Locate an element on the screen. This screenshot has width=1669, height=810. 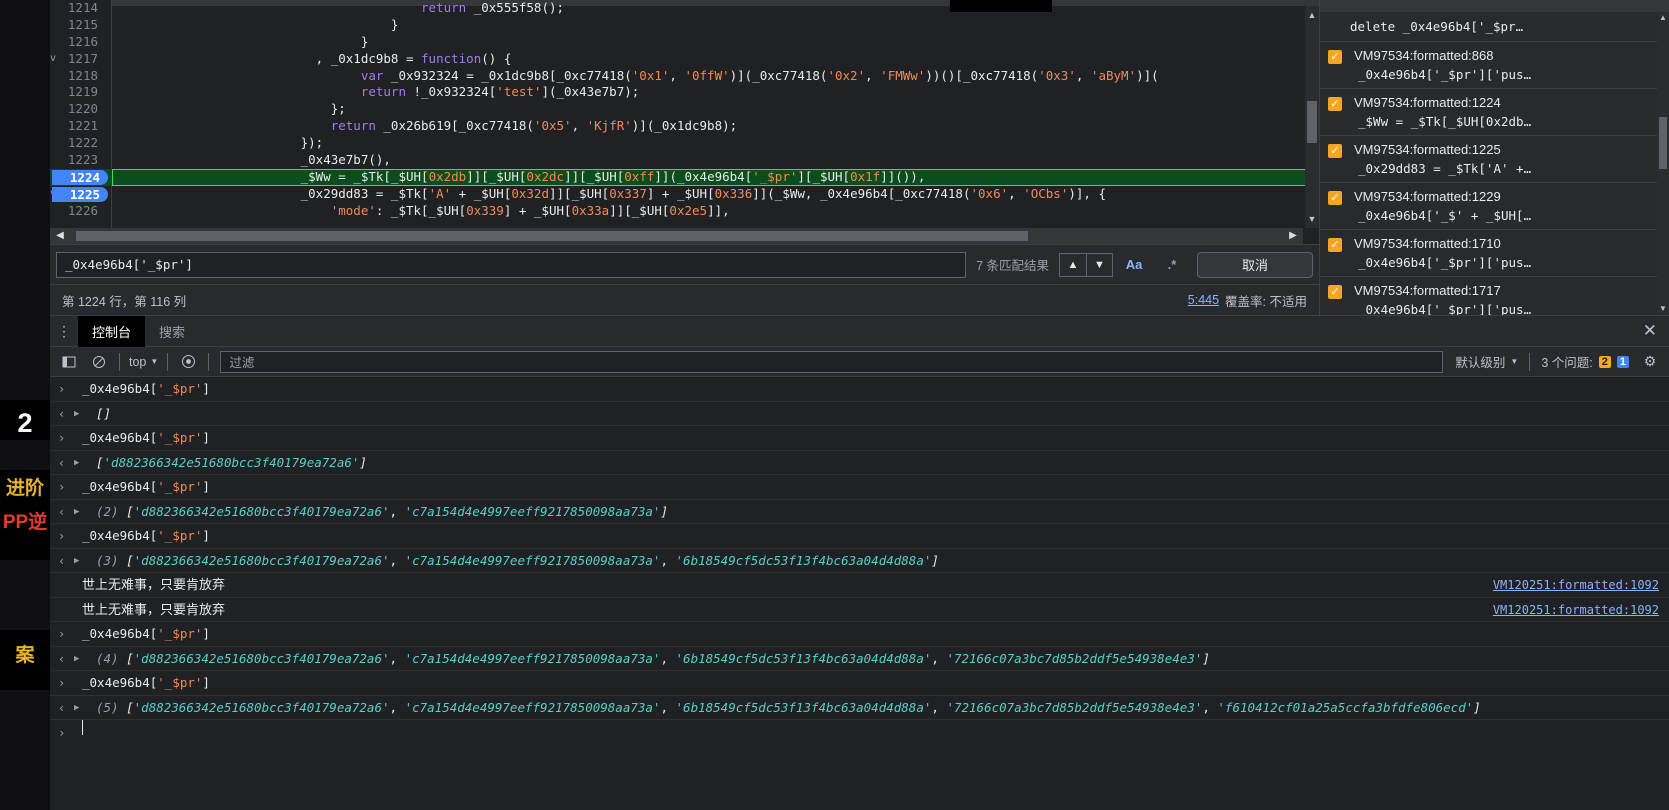
hscroll-thumb is located at coordinates (552, 236).